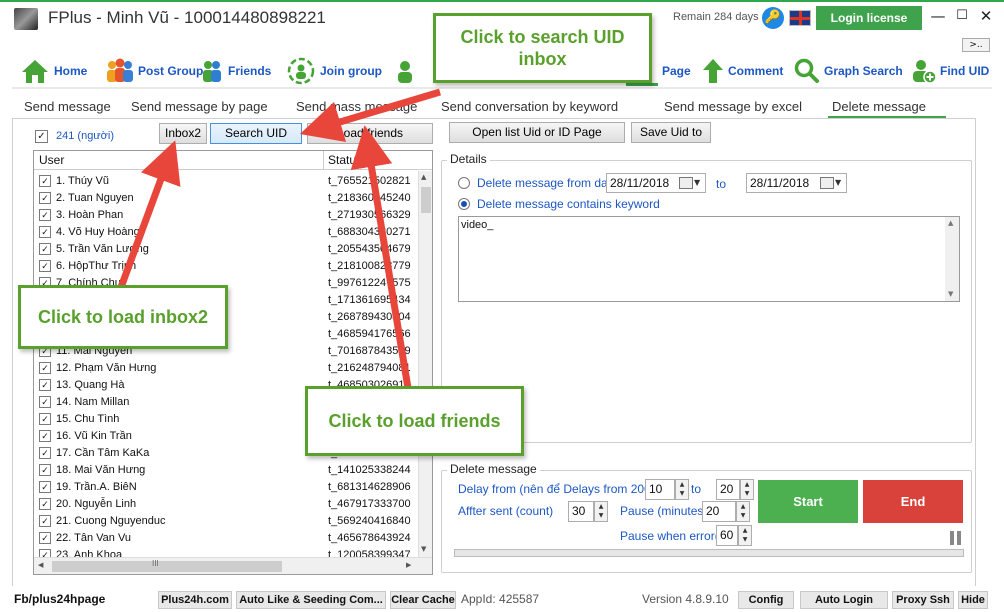 This screenshot has height=612, width=1004. What do you see at coordinates (148, 216) in the screenshot?
I see `arrow-to-inbox2` at bounding box center [148, 216].